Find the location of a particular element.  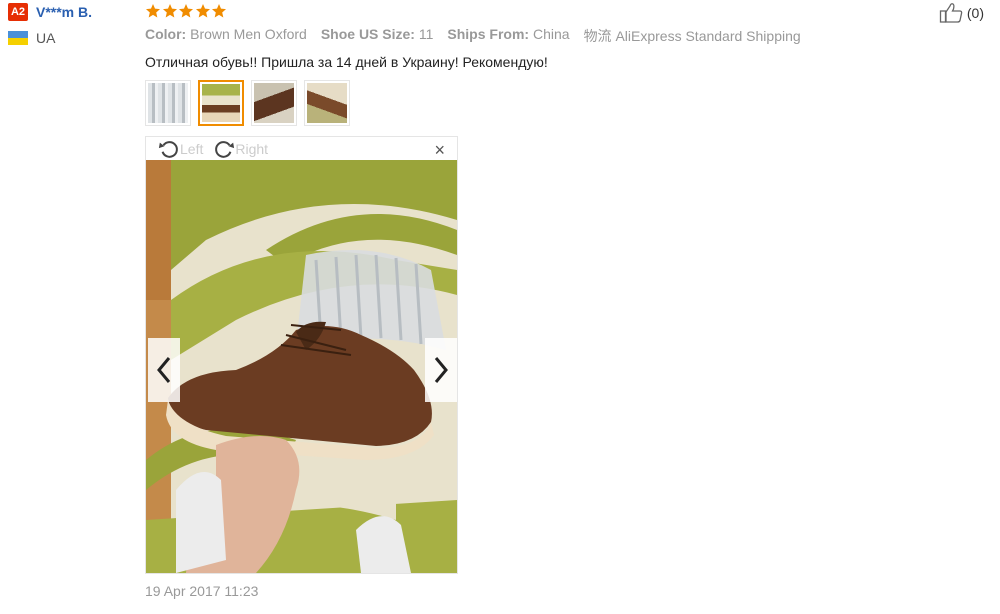

photo-thumb-shoe-pair is located at coordinates (327, 103).